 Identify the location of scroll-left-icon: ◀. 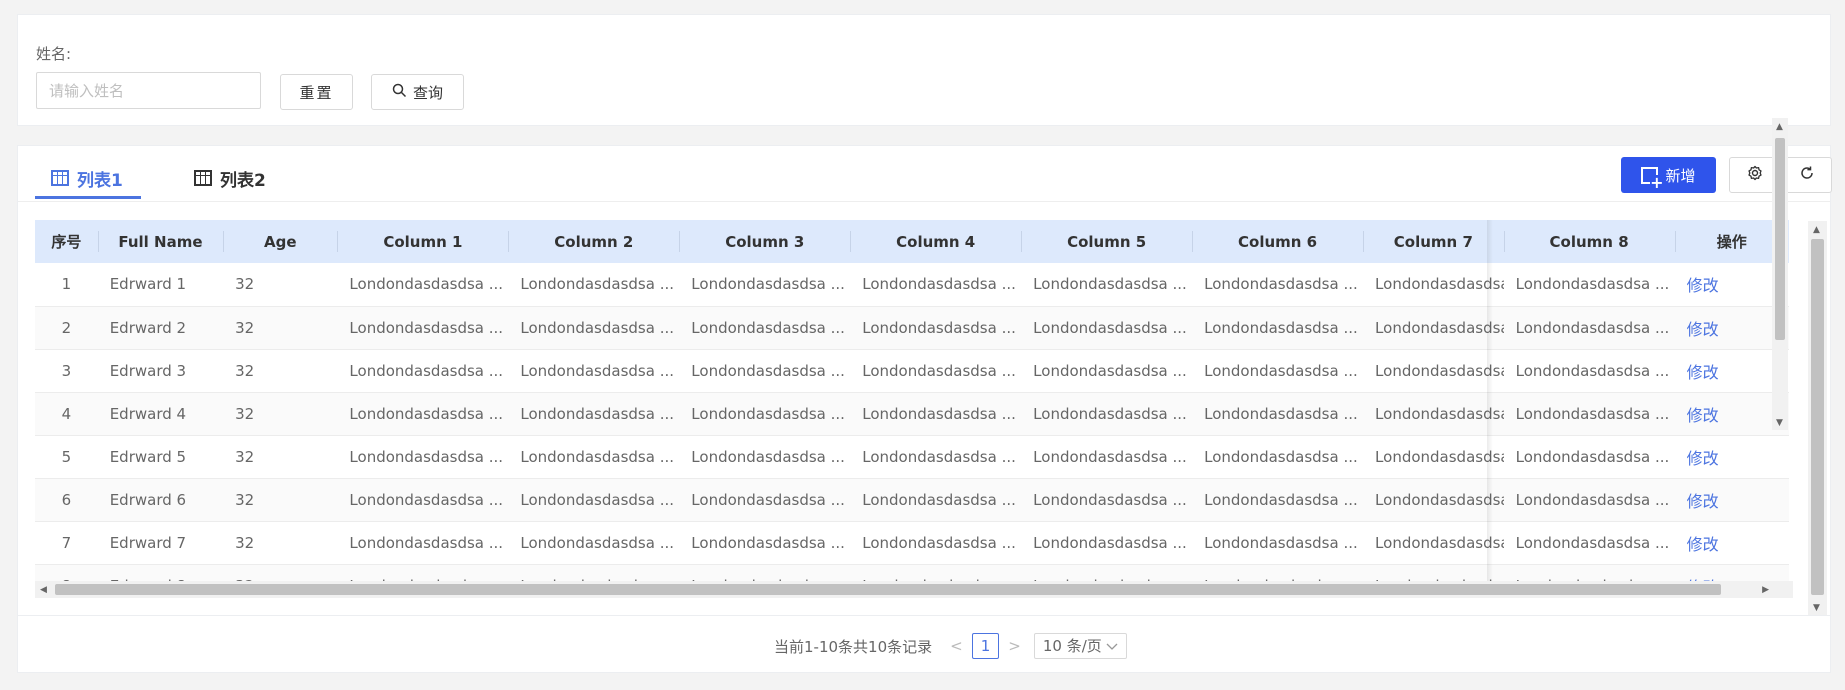
(43, 590).